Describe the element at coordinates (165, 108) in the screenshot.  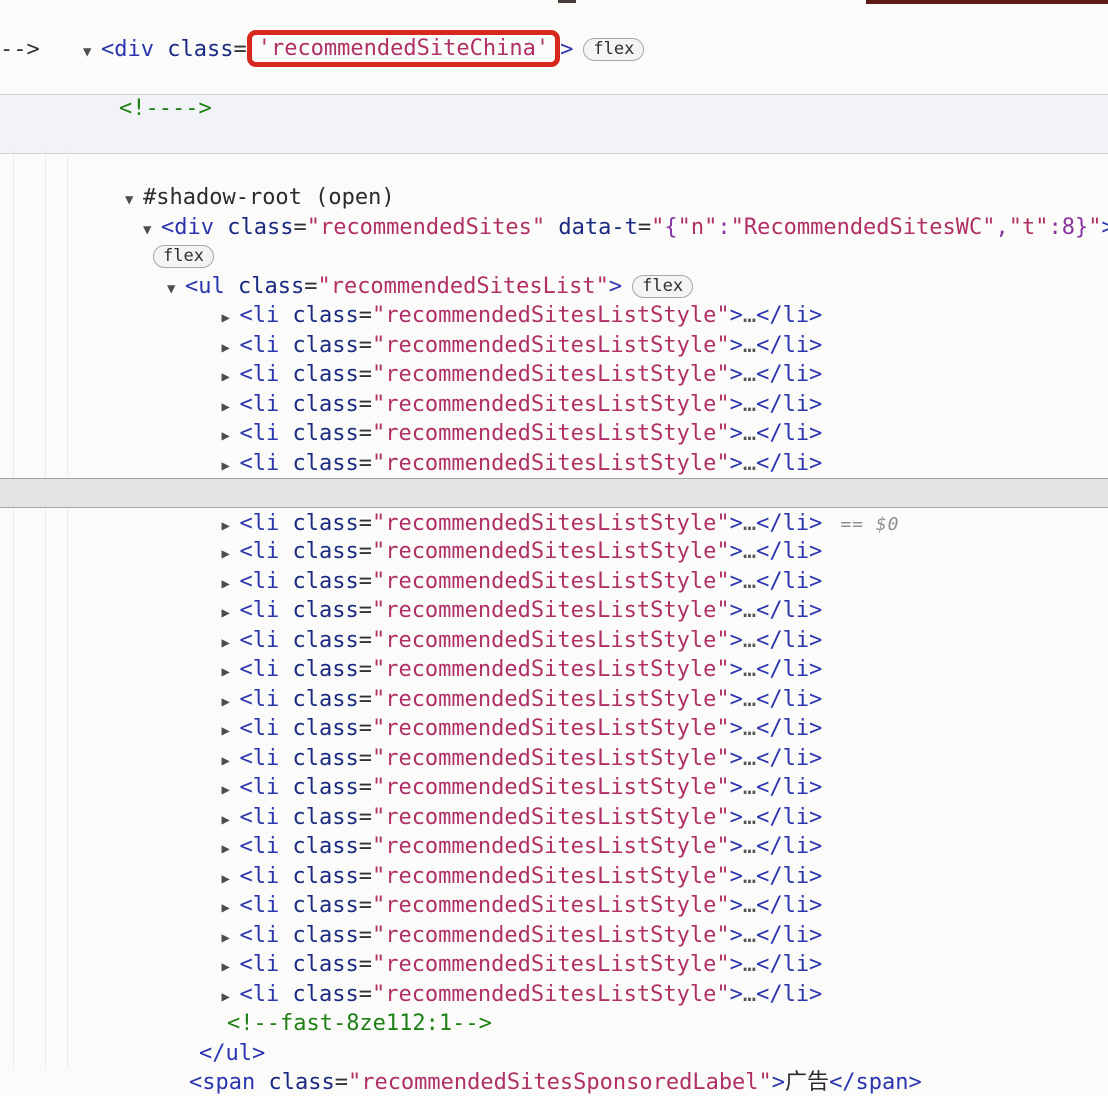
I see `comment-token: <!---->` at that location.